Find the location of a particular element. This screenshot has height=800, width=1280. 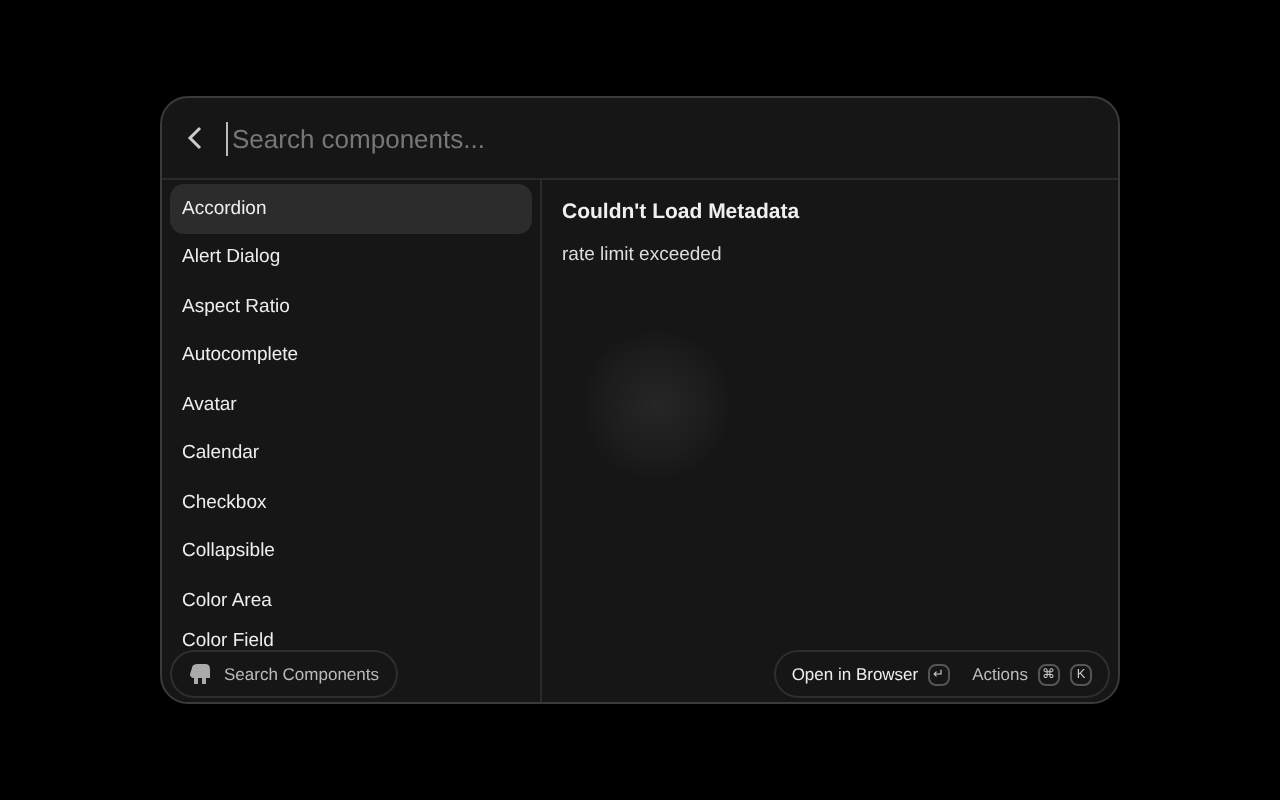

back-icon is located at coordinates (196, 138).